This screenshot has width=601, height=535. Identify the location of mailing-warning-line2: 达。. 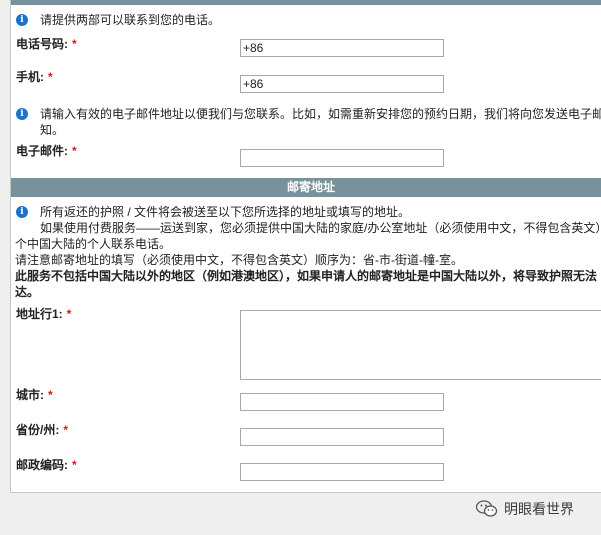
(27, 292).